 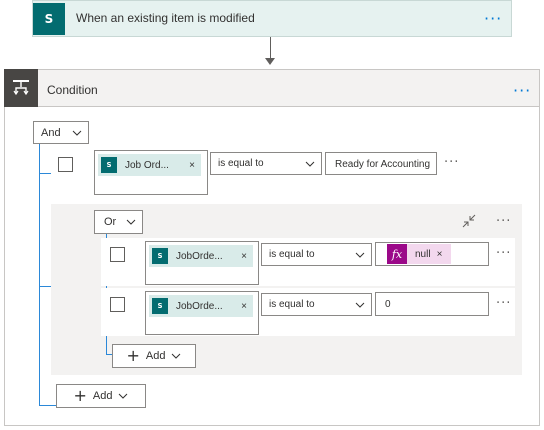 I want to click on condition-right-value-field: fx null ×, so click(x=432, y=254).